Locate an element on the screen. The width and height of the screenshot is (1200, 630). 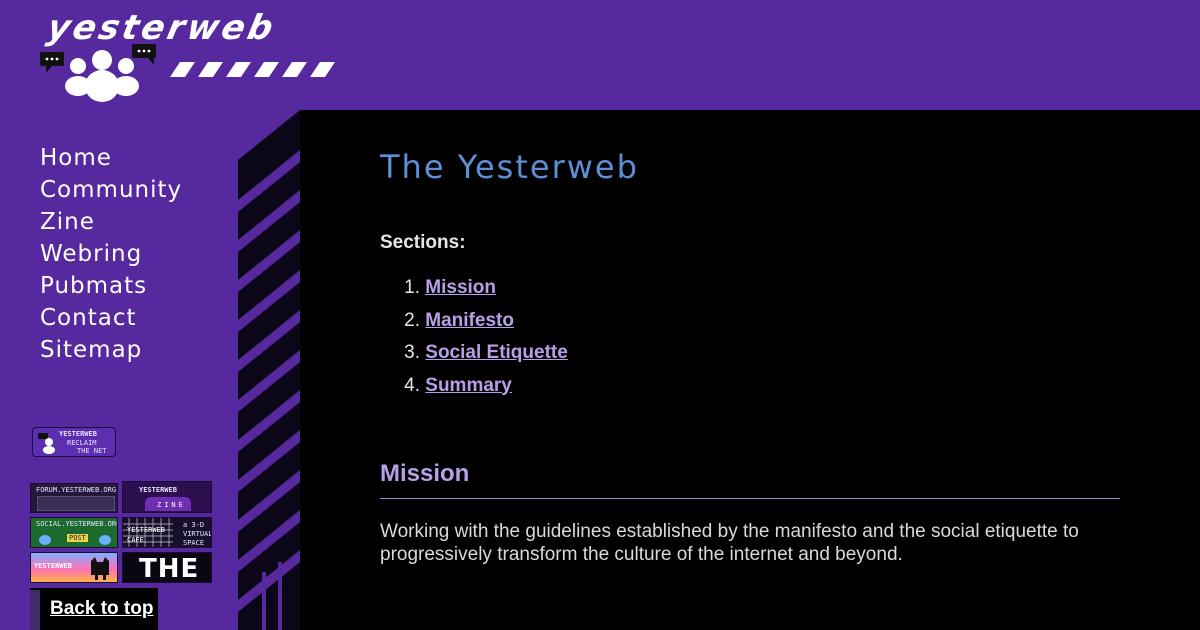
badge-line: CAFE is located at coordinates (135, 540).